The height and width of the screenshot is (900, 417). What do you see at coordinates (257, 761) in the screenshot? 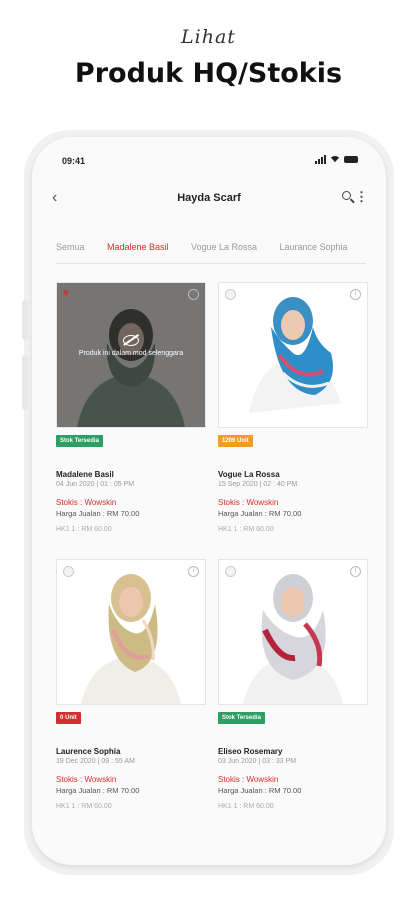
I see `product-date: 03 Jun 2020 | 03 : 33 PM` at bounding box center [257, 761].